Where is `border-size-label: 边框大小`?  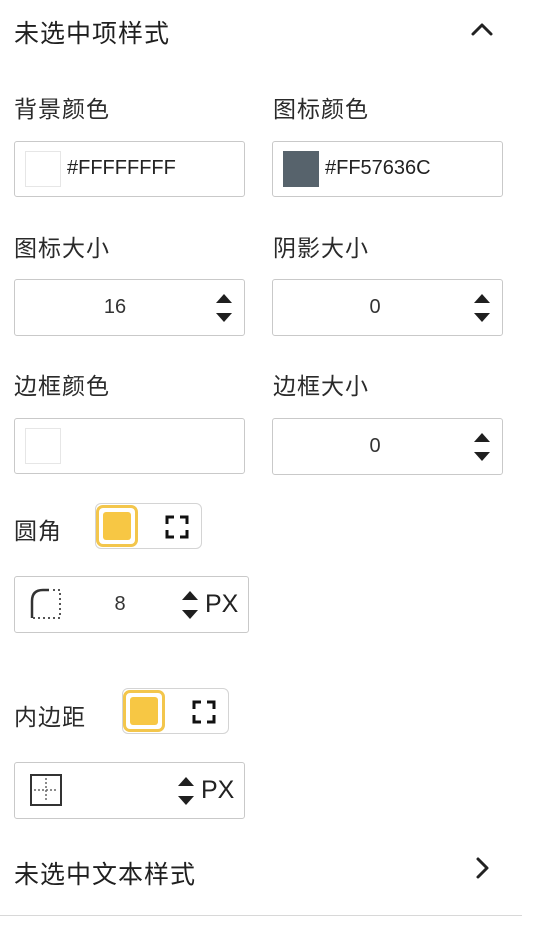
border-size-label: 边框大小 is located at coordinates (321, 387).